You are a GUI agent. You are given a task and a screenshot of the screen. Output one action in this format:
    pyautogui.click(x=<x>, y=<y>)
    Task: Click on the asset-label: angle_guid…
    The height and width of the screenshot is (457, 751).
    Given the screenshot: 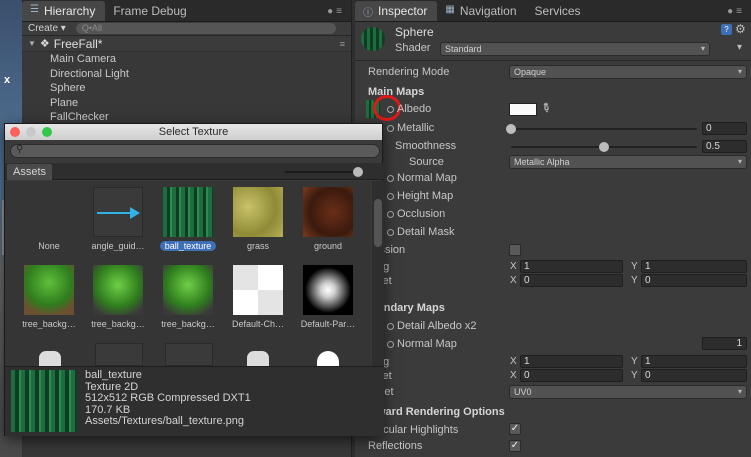 What is the action you would take?
    pyautogui.click(x=118, y=246)
    